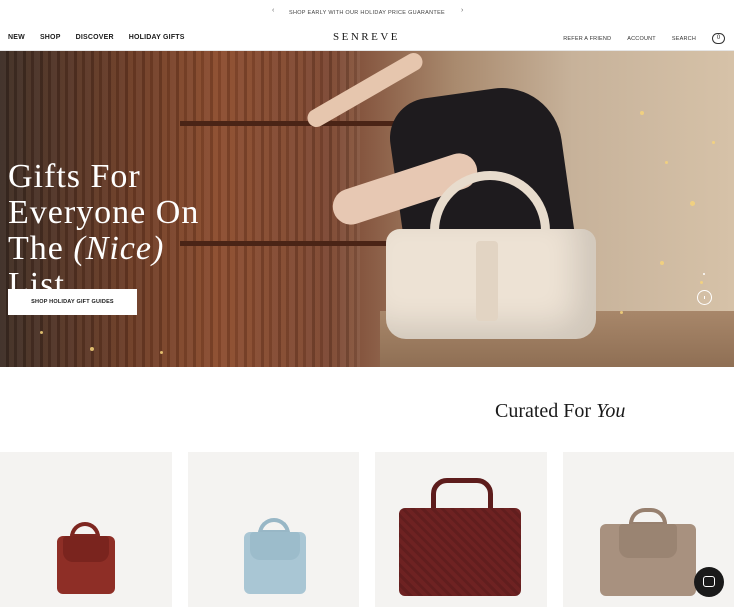 This screenshot has height=607, width=734. I want to click on hero-title-line: Gifts For, so click(74, 176).